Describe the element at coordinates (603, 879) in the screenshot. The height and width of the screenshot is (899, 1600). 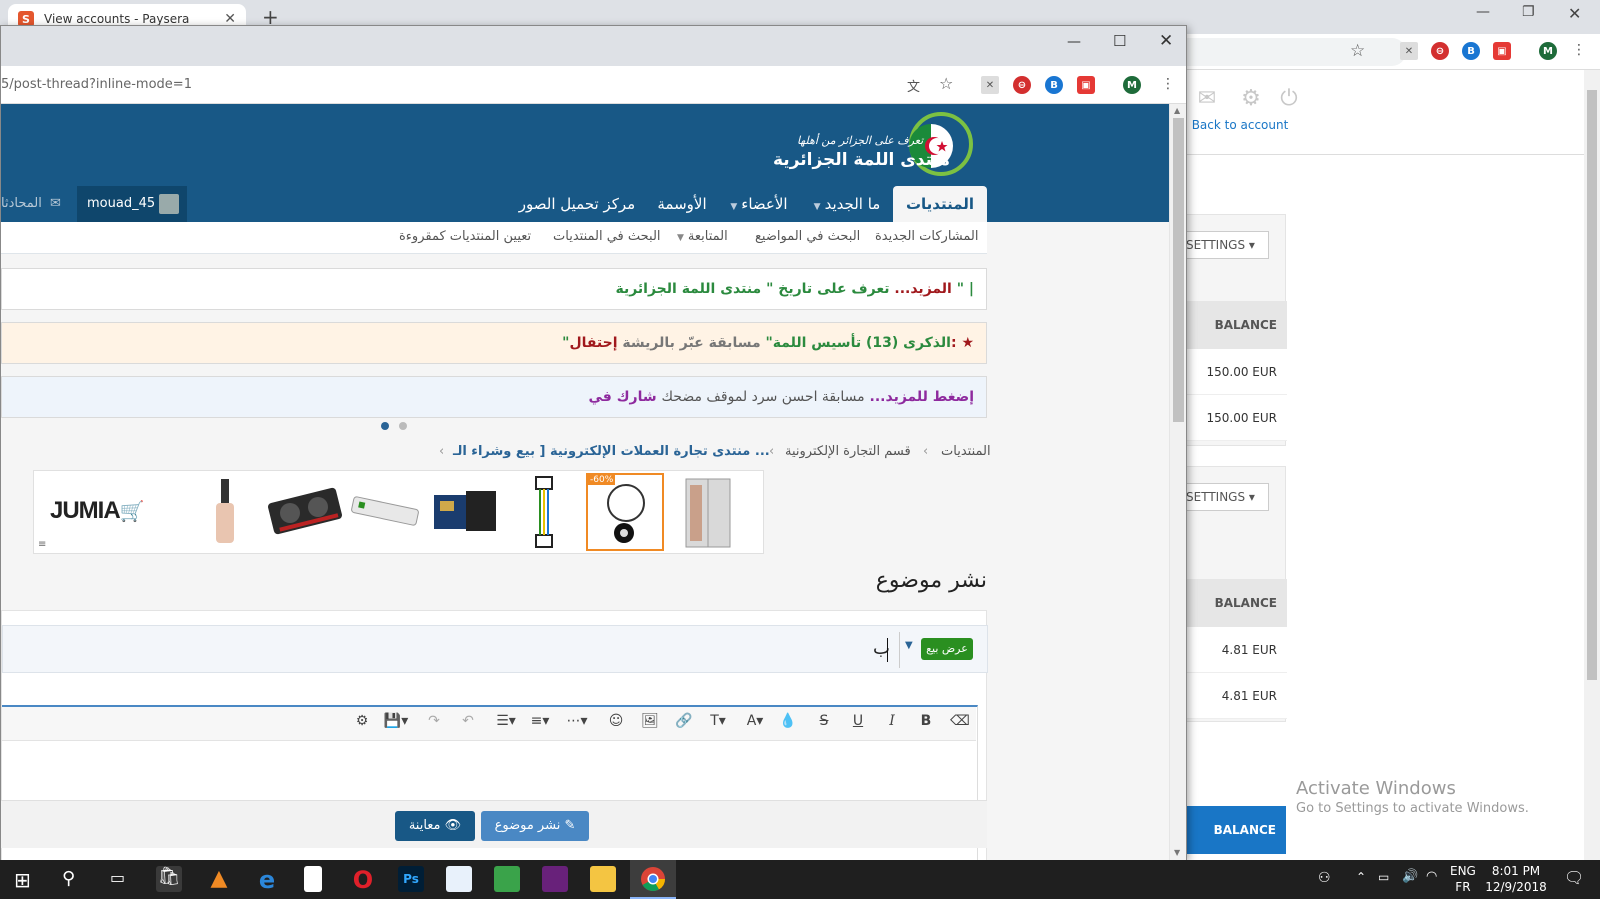
I see `file-explorer-icon` at that location.